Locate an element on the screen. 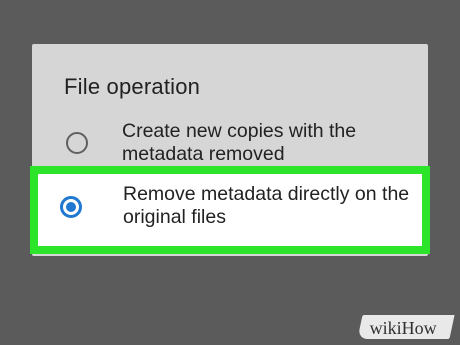 The width and height of the screenshot is (460, 345). wikihow-watermark: wikiHow is located at coordinates (406, 327).